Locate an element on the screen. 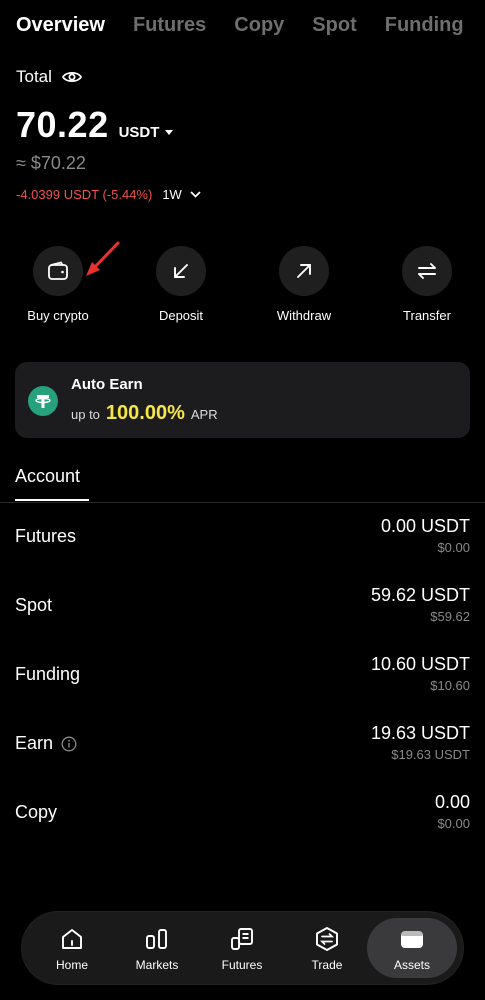 This screenshot has width=485, height=1000. trade-icon is located at coordinates (327, 939).